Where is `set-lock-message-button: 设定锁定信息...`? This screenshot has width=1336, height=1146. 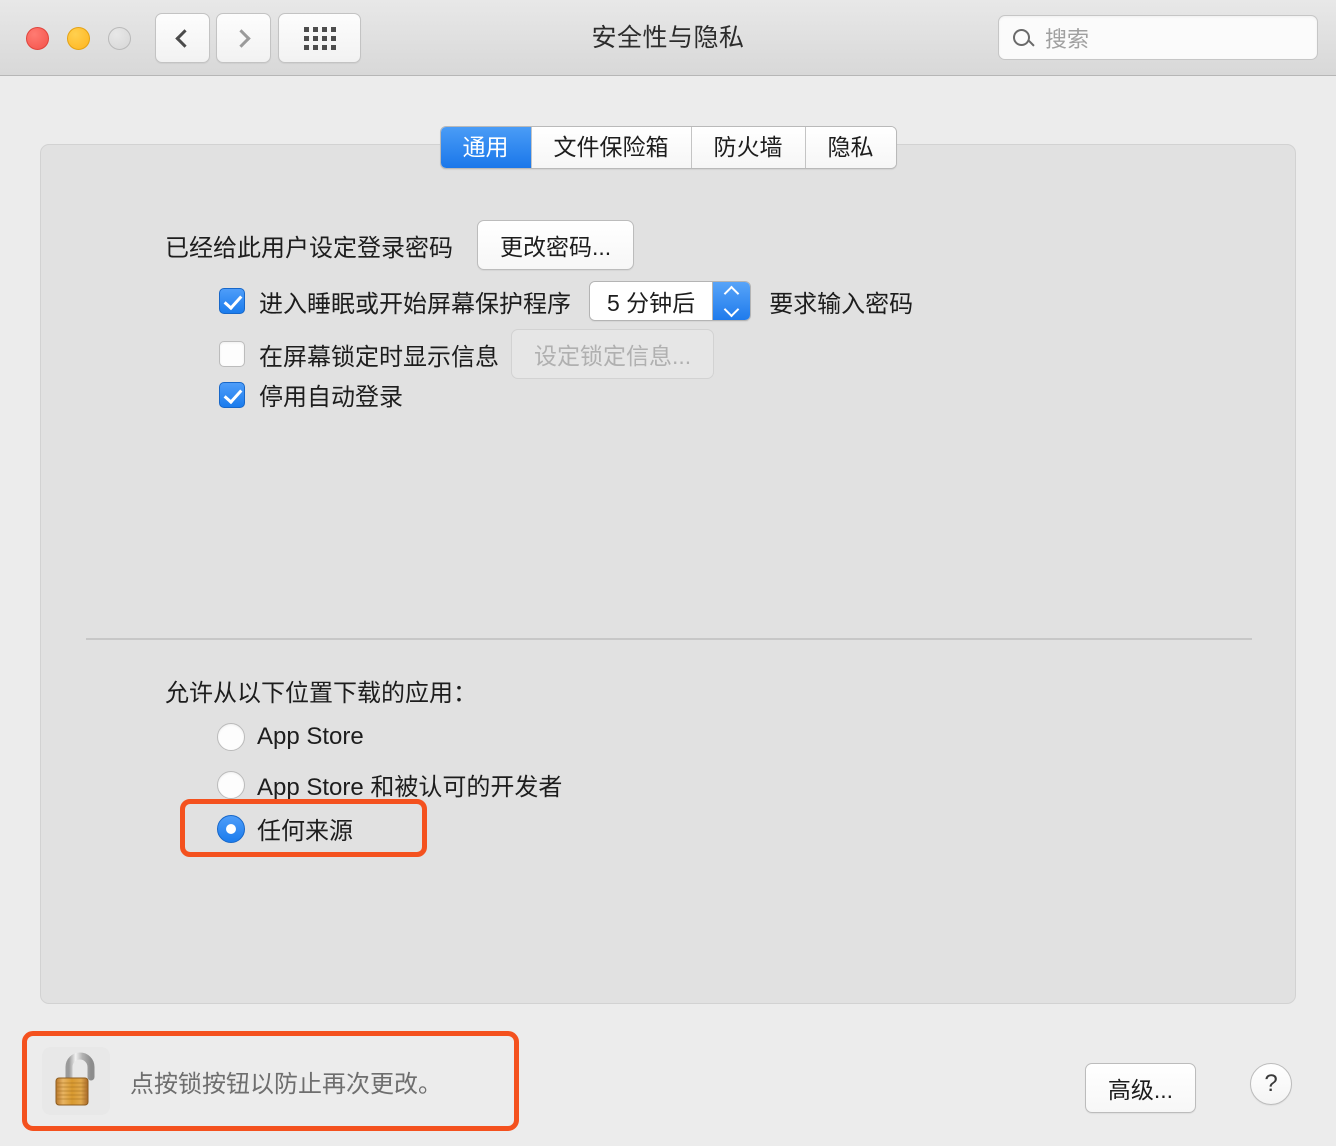
set-lock-message-button: 设定锁定信息... is located at coordinates (613, 354).